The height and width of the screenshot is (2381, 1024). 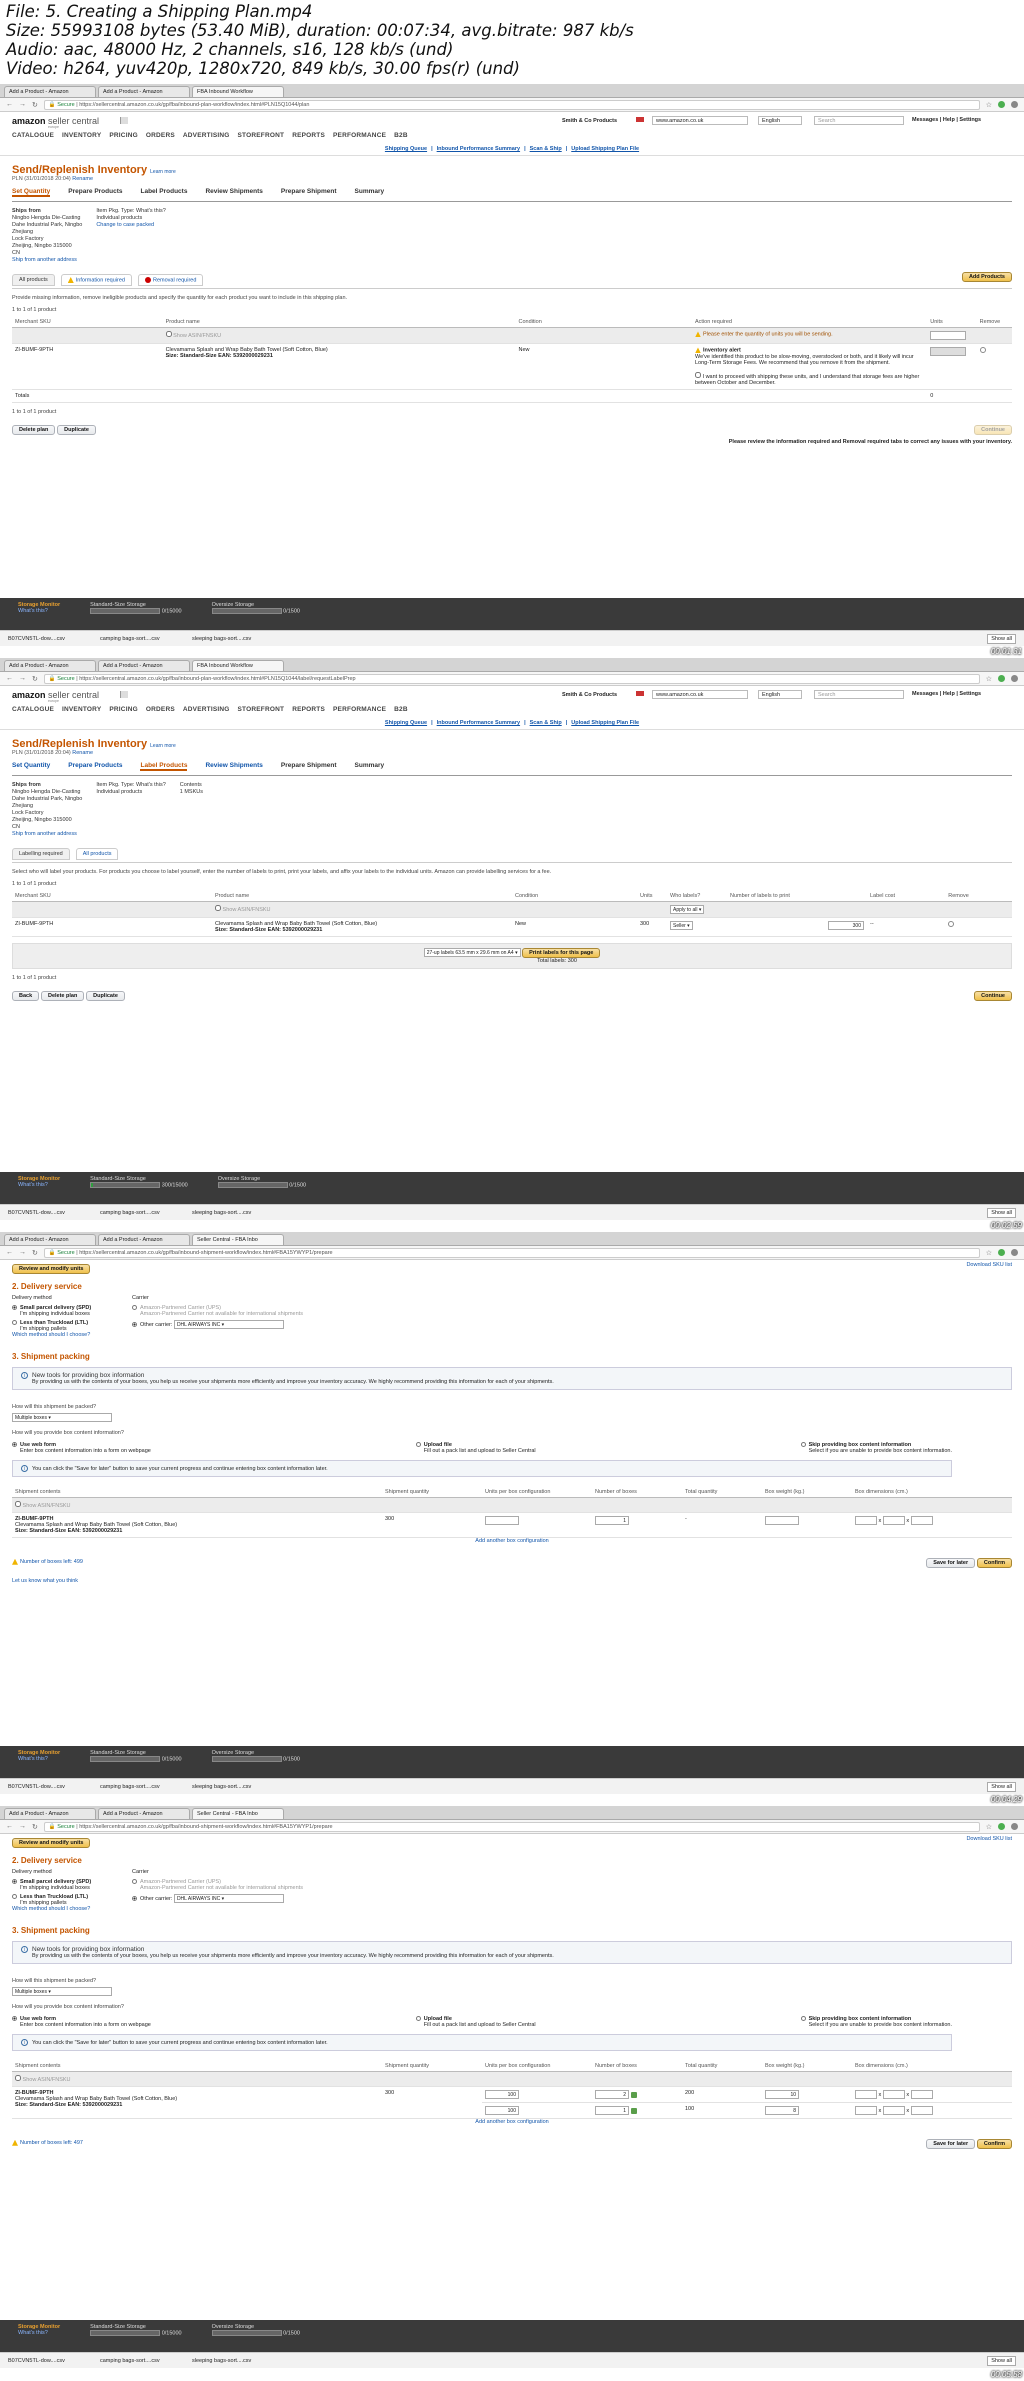 What do you see at coordinates (561, 953) in the screenshot?
I see `print-labels-button: Print labels for this page` at bounding box center [561, 953].